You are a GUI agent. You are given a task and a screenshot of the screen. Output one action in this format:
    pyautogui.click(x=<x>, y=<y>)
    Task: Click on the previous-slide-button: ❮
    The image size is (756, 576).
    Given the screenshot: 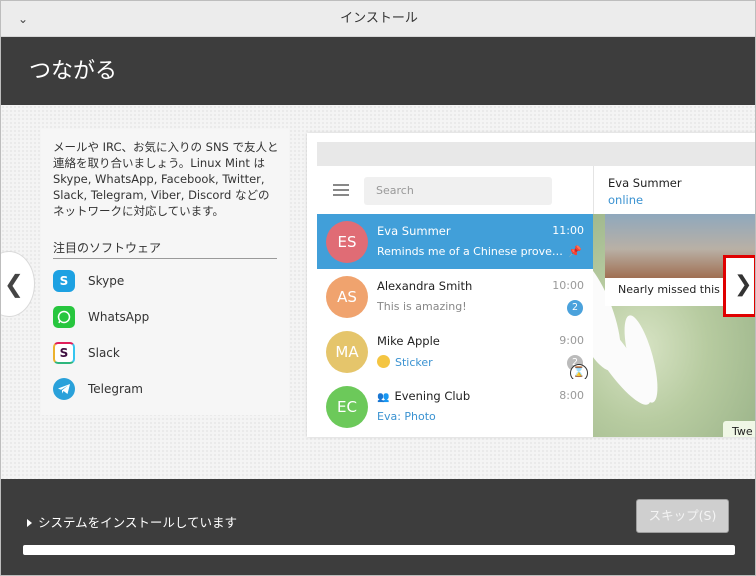 What is the action you would take?
    pyautogui.click(x=18, y=284)
    